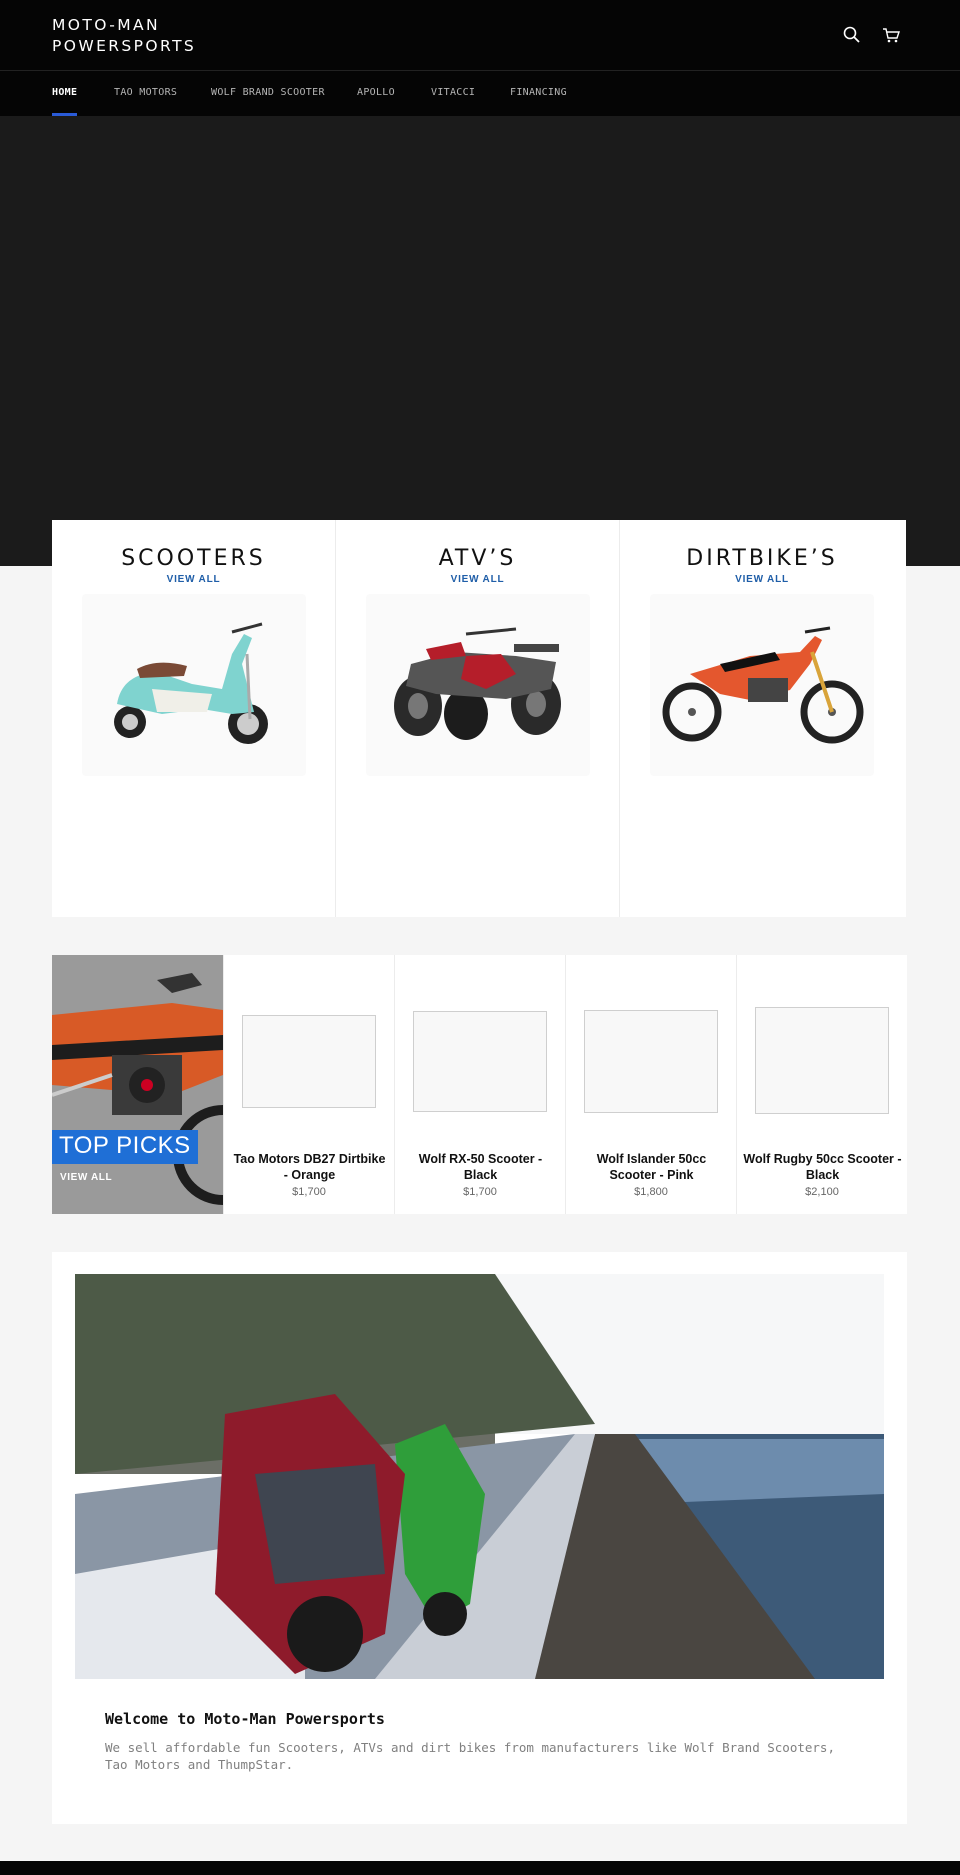 This screenshot has width=960, height=1875. What do you see at coordinates (891, 35) in the screenshot?
I see `cart-icon` at bounding box center [891, 35].